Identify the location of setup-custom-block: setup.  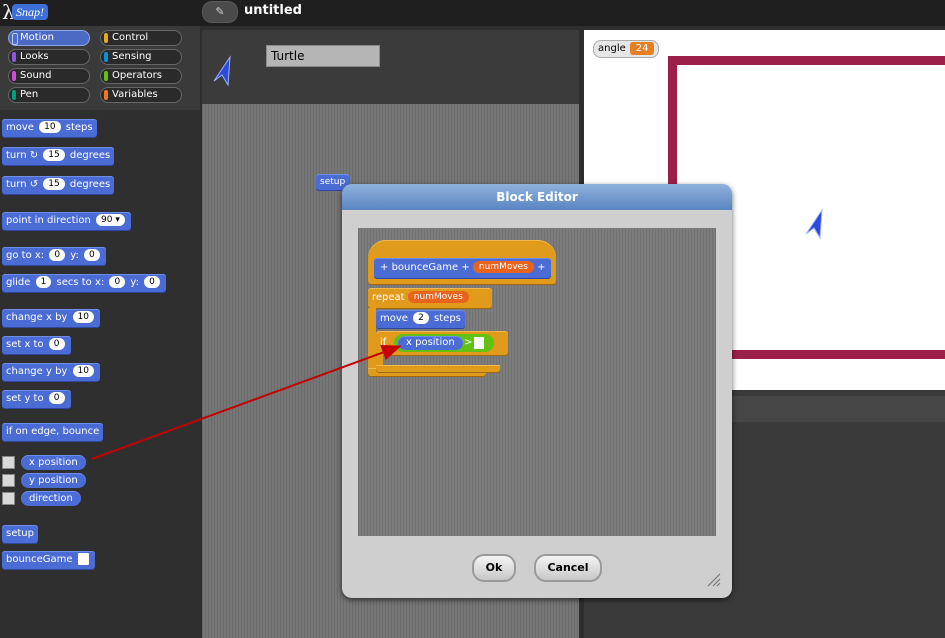
(20, 534).